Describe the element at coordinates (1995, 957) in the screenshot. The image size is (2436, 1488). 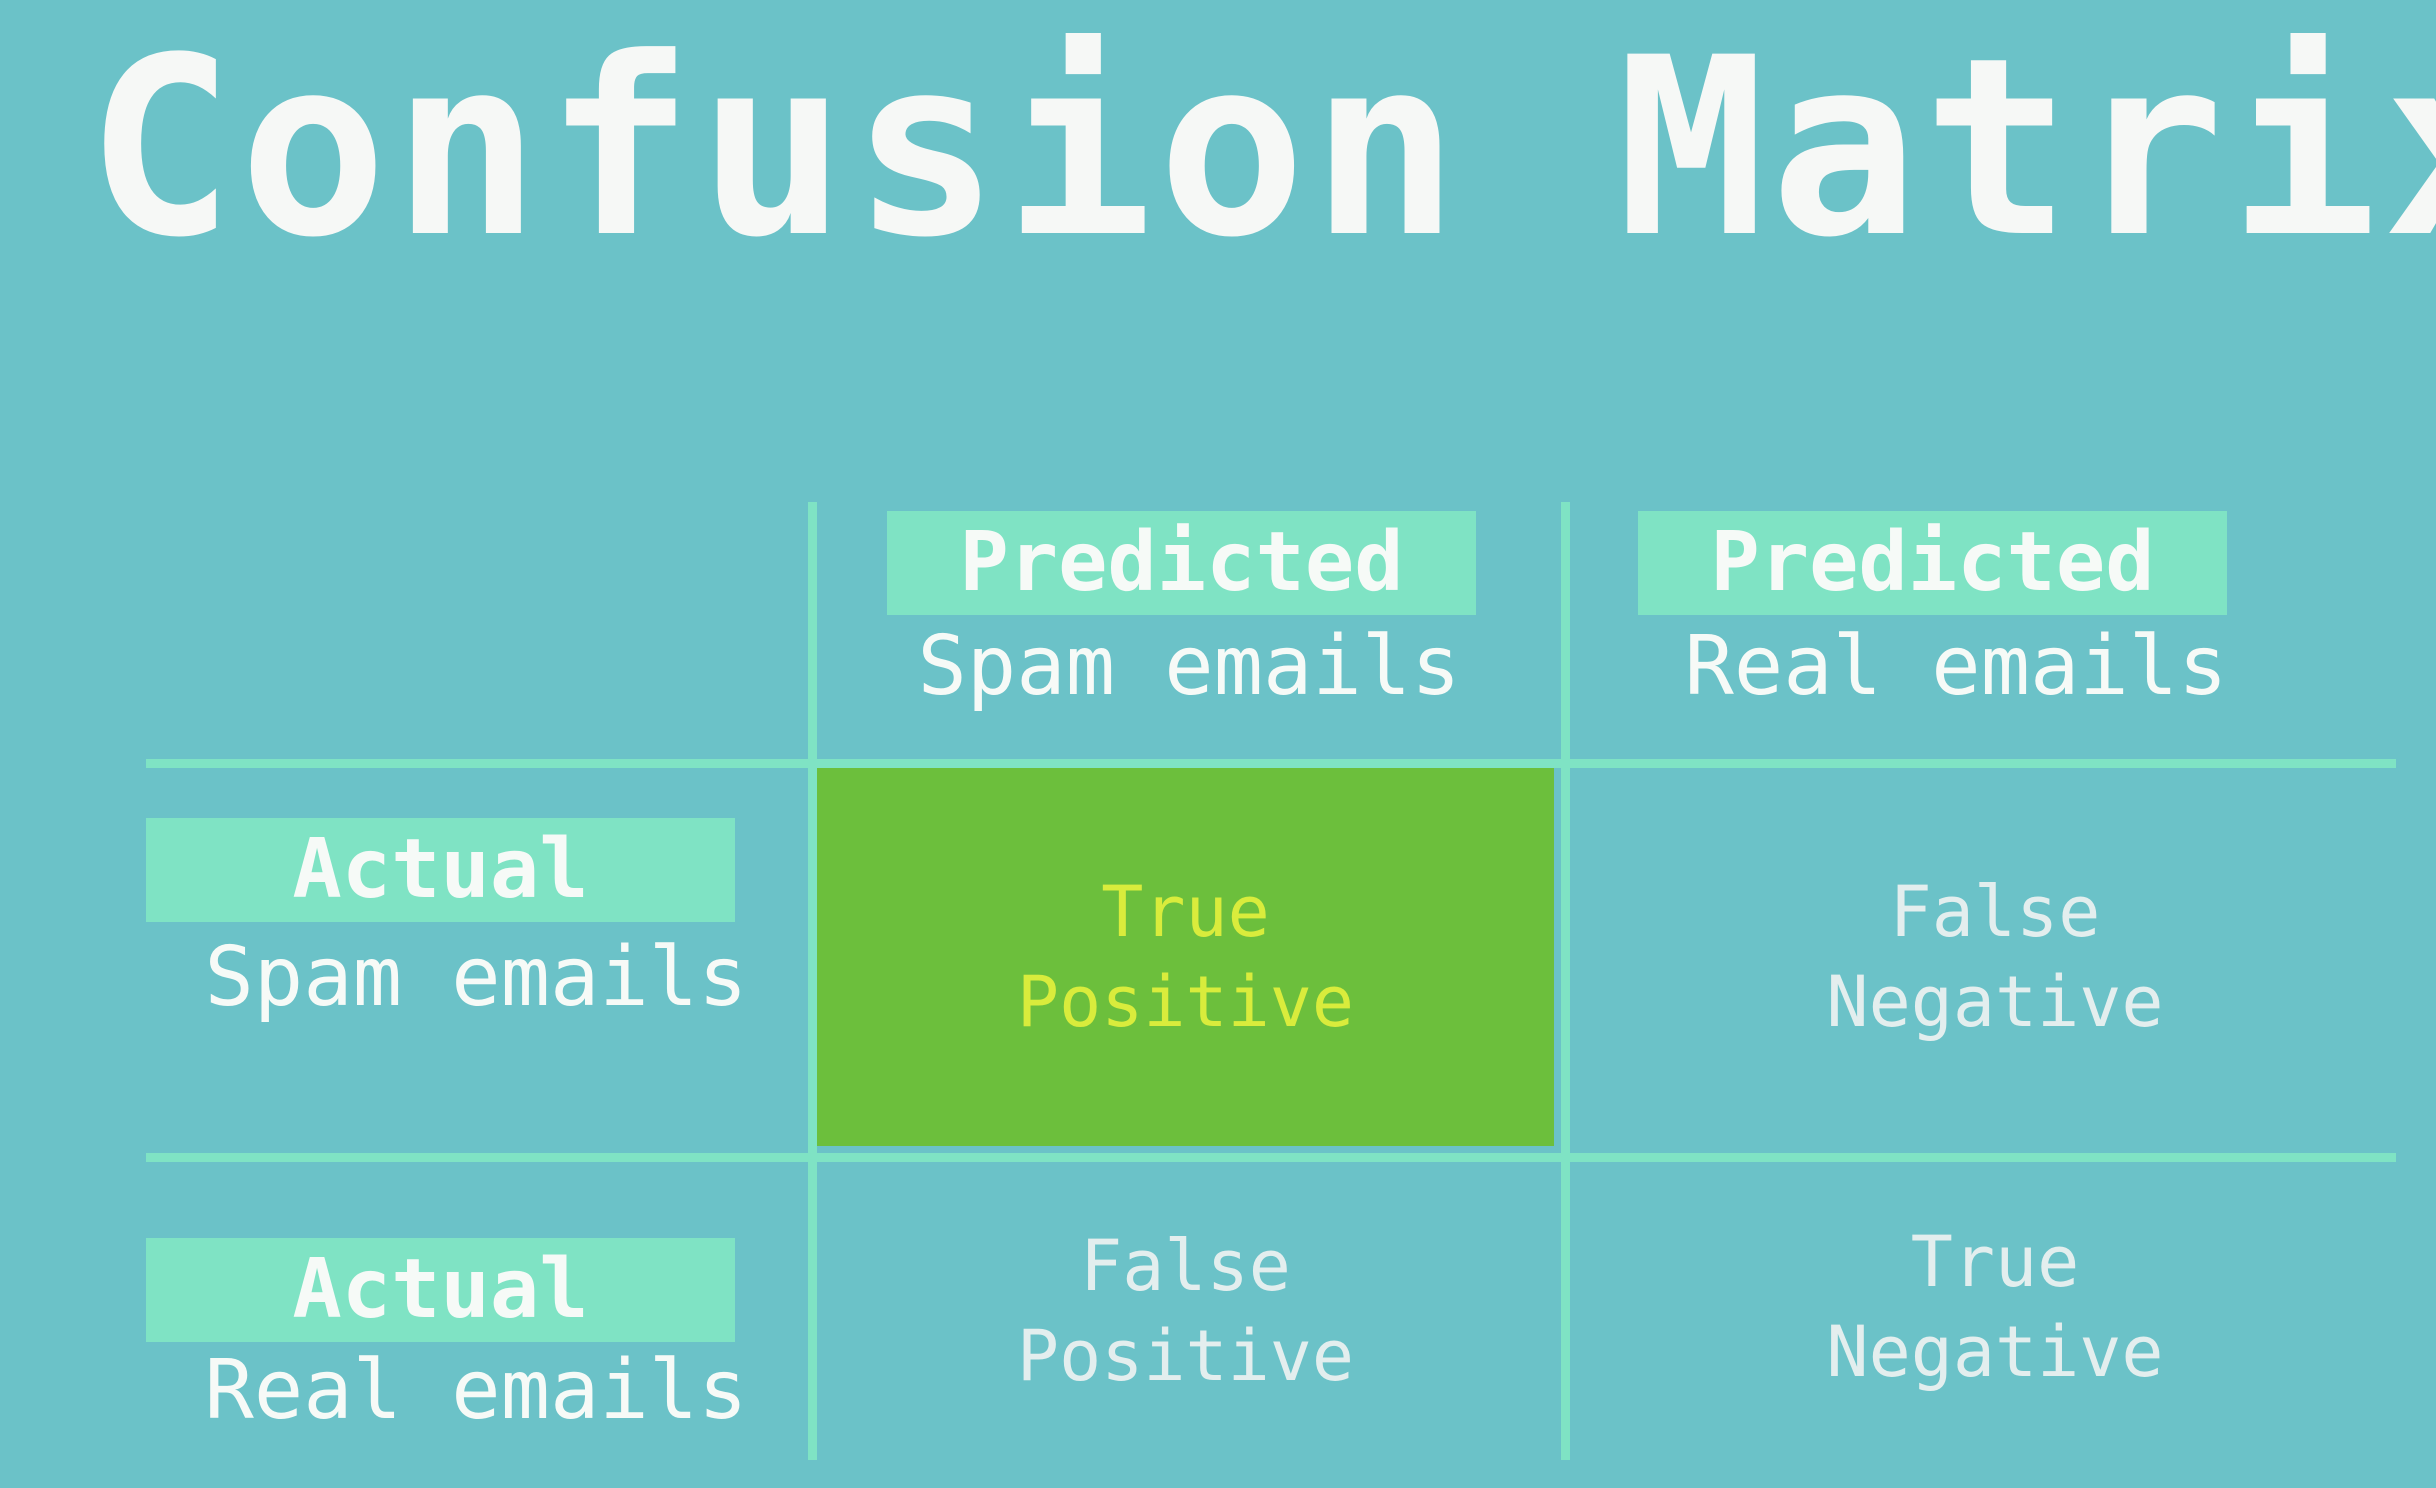
I see `cell-false-negative: False Negative` at that location.